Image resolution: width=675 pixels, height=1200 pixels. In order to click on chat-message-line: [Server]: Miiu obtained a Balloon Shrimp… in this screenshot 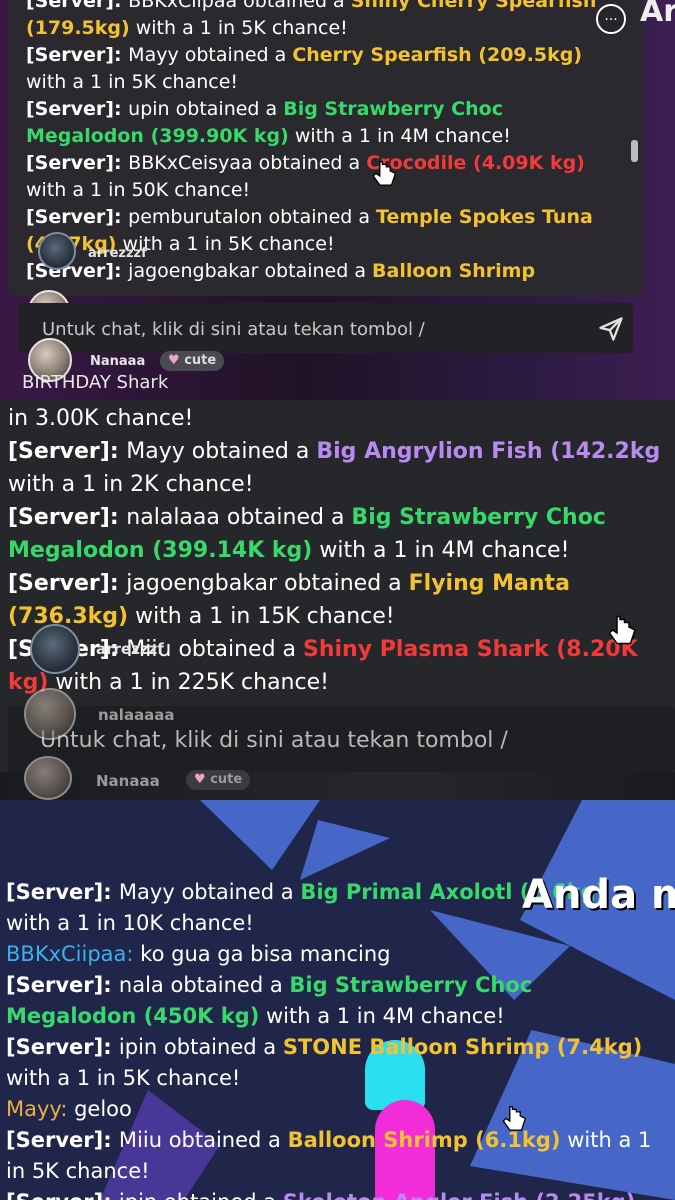, I will do `click(340, 1140)`.